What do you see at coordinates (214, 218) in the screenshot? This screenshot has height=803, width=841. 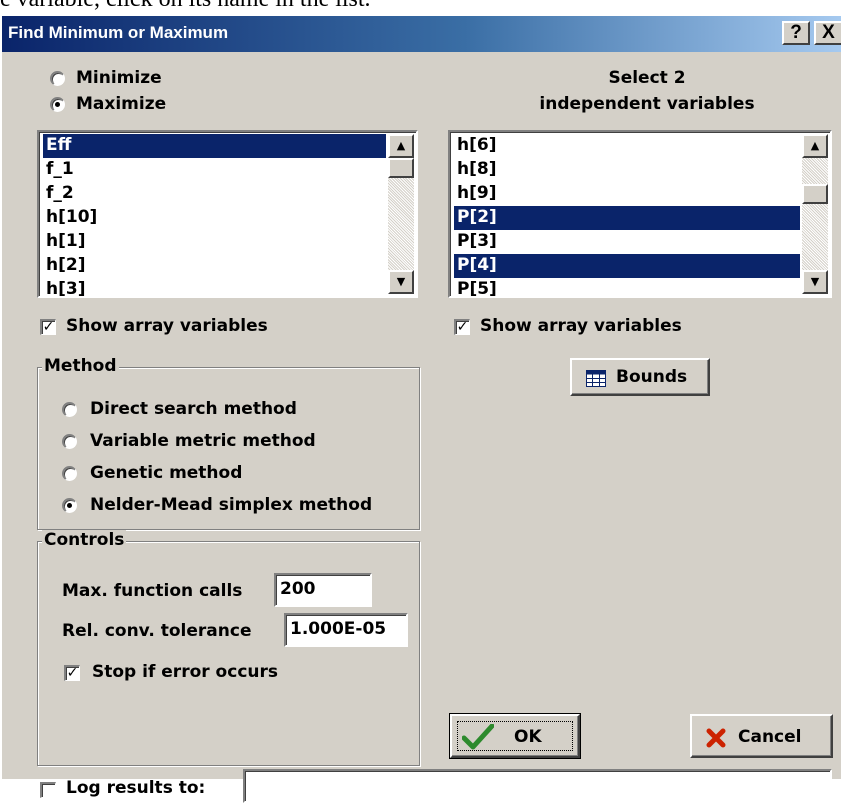 I see `list-item: h[10]` at bounding box center [214, 218].